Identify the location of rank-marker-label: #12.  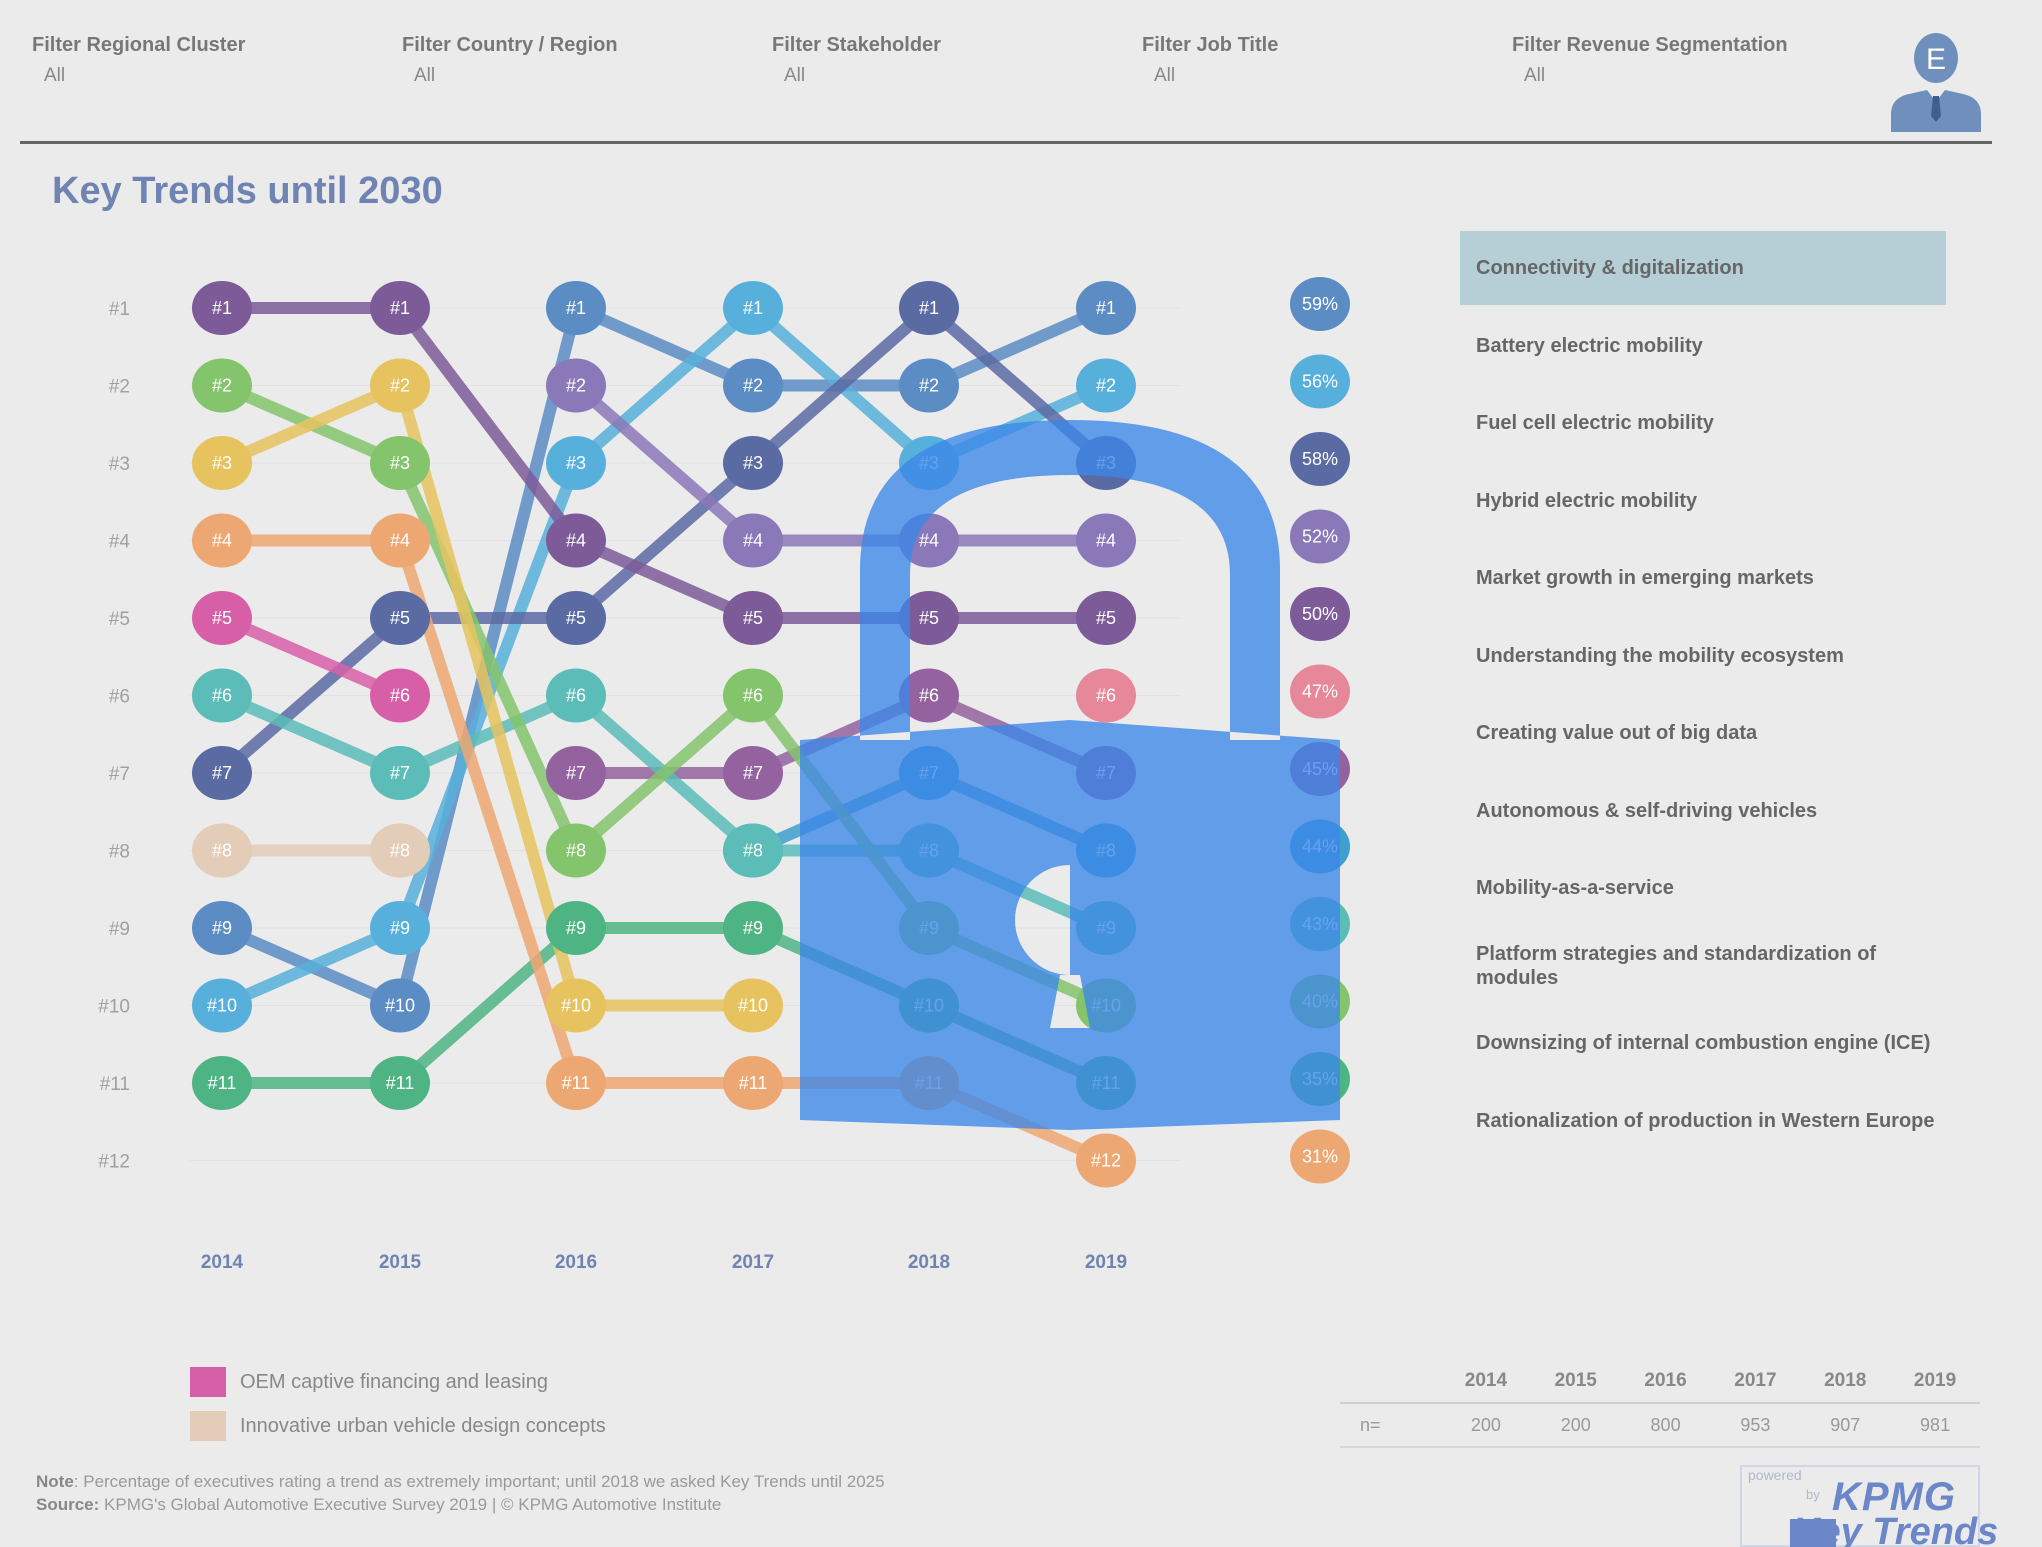
(1106, 1161).